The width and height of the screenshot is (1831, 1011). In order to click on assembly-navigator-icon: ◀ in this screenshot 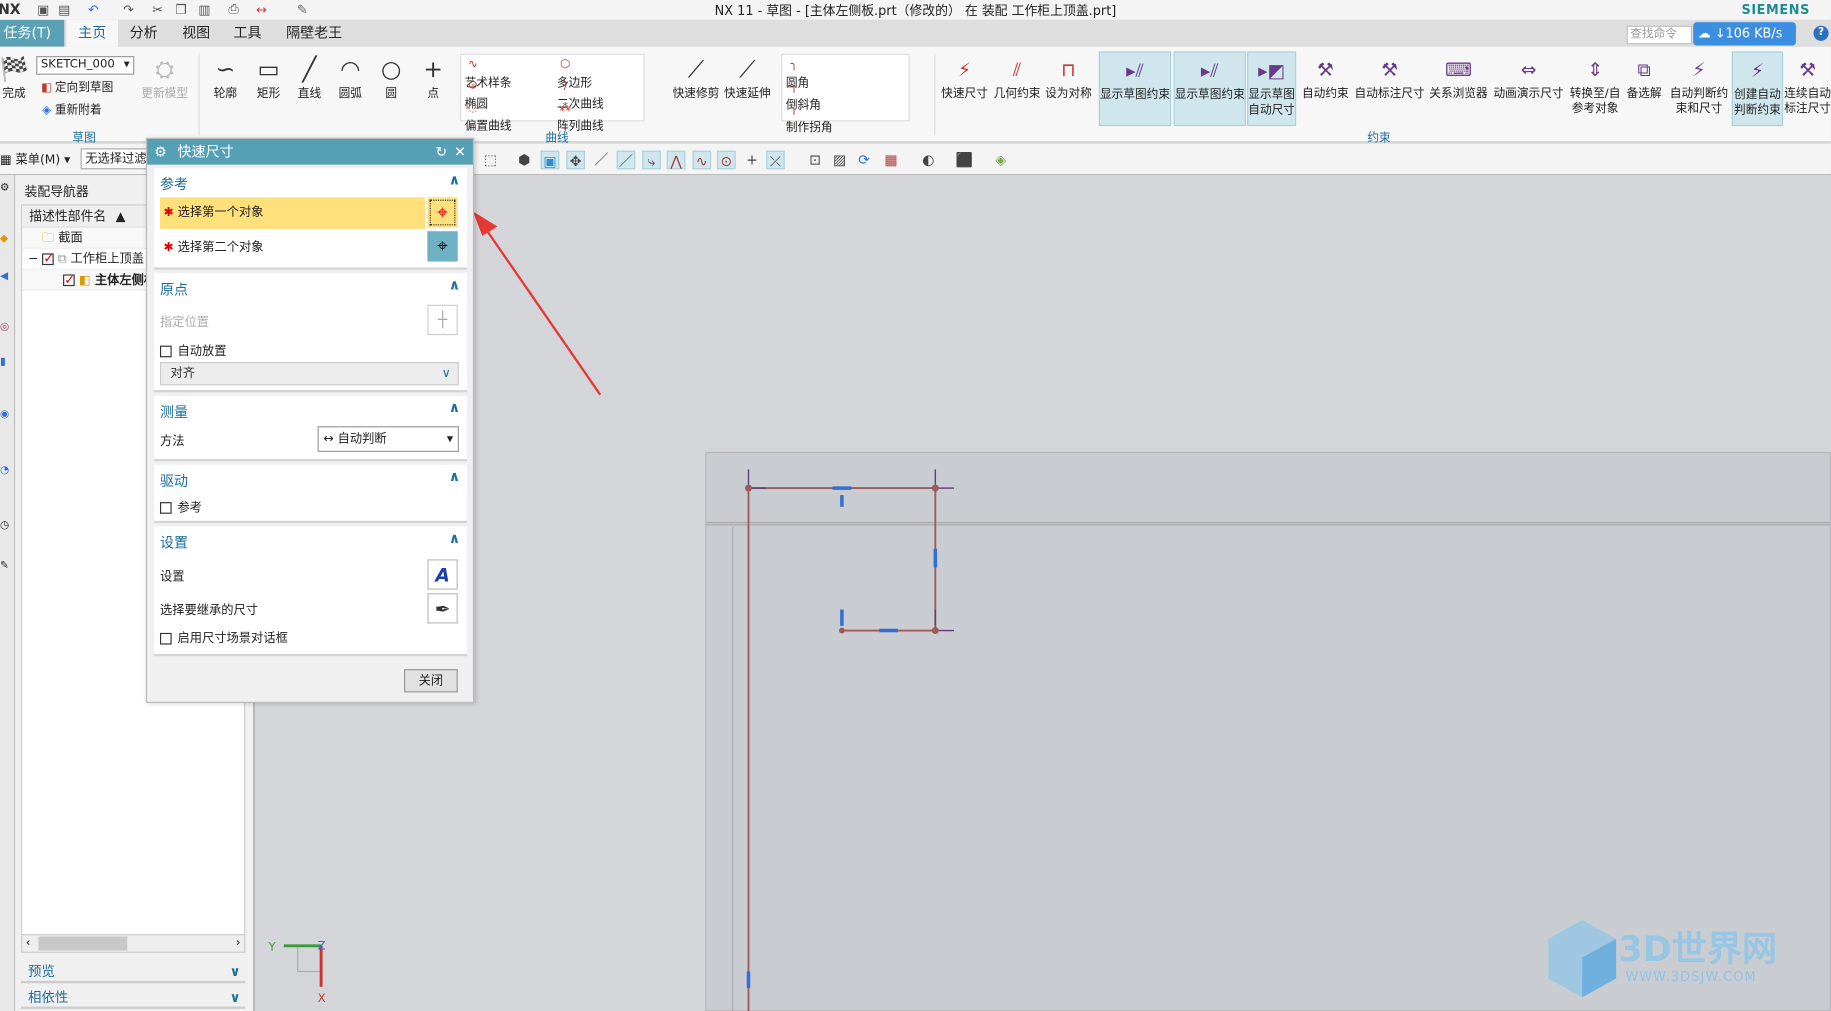, I will do `click(4, 277)`.